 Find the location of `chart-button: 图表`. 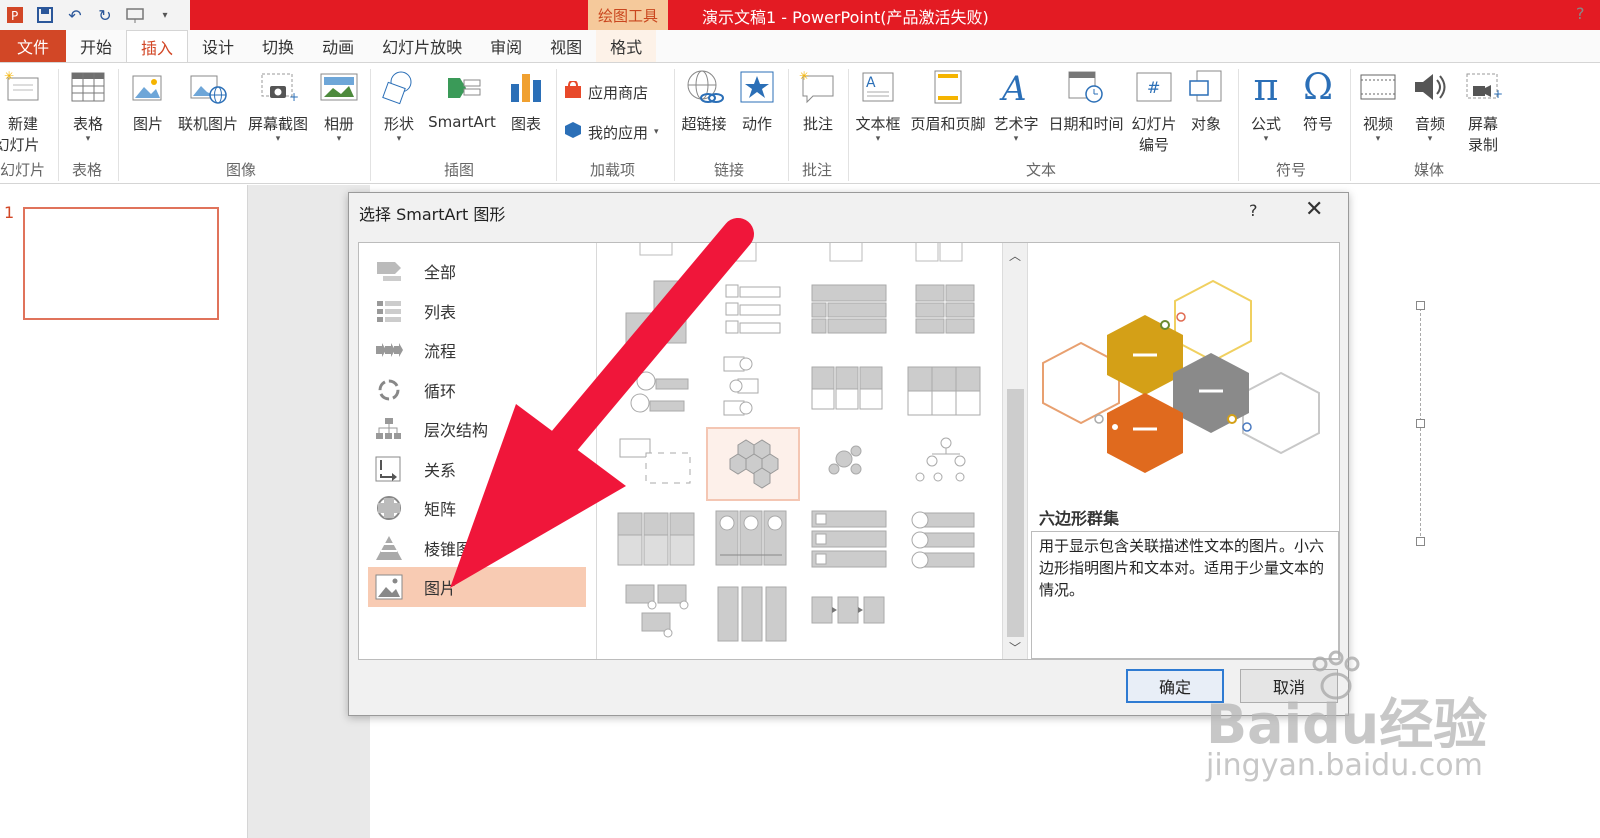

chart-button: 图表 is located at coordinates (526, 100).